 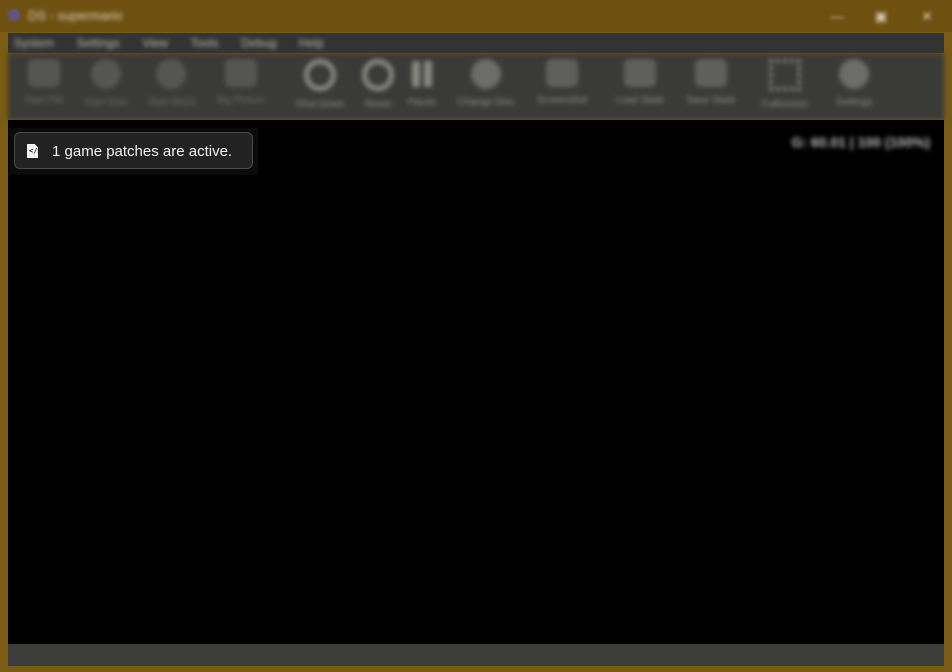 What do you see at coordinates (785, 75) in the screenshot?
I see `fullscreen-icon` at bounding box center [785, 75].